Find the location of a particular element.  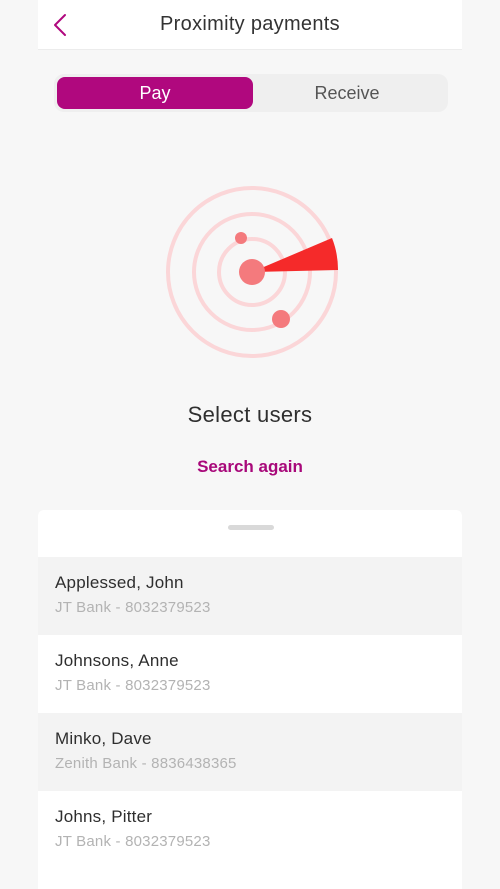

list-item: Minko, Dave Zenith Bank - 8836438365 is located at coordinates (250, 752).